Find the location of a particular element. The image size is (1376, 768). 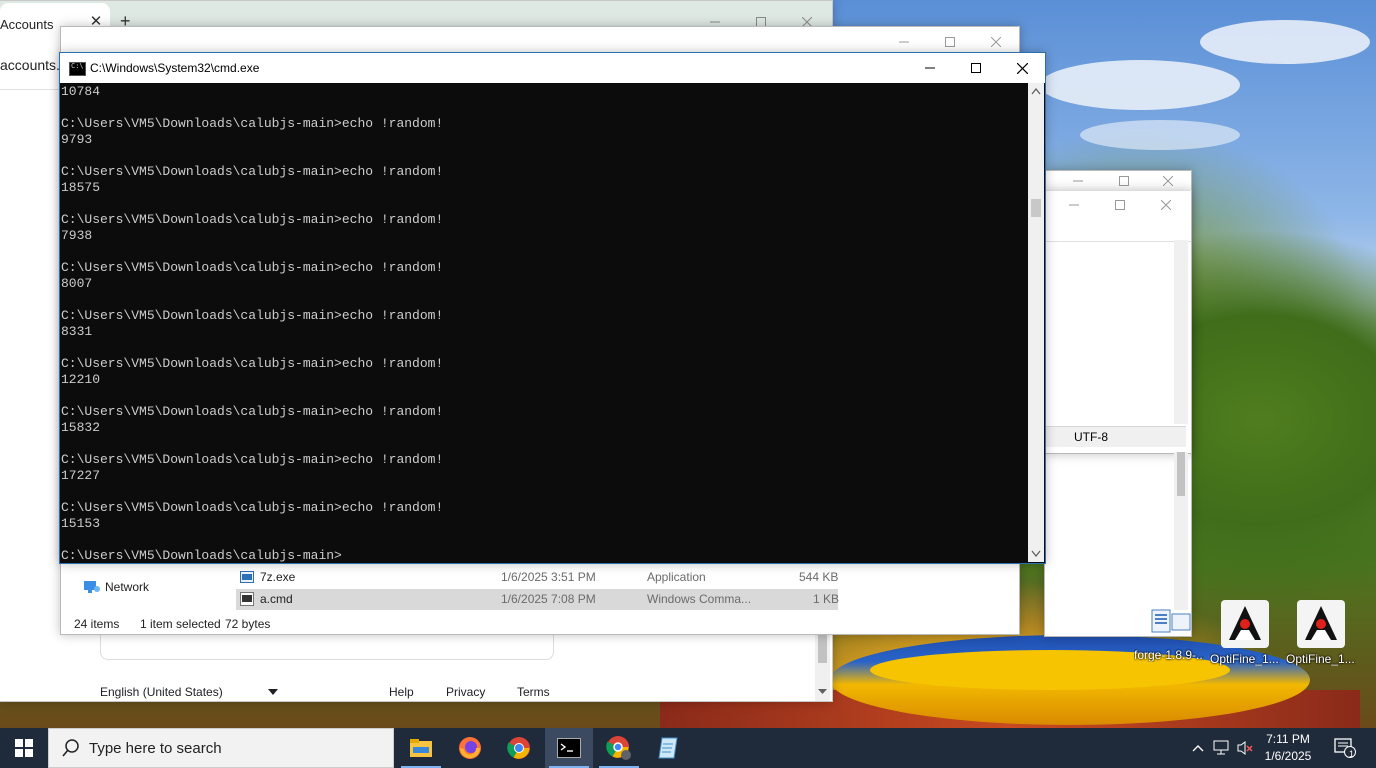

chrome-settings-icon is located at coordinates (618, 748).